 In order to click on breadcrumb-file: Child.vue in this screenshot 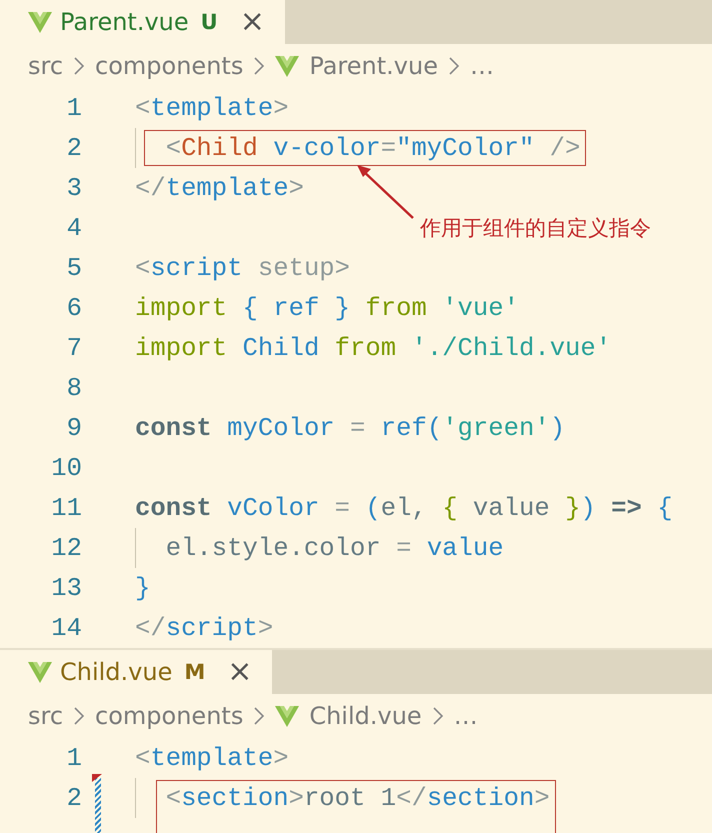, I will do `click(348, 716)`.